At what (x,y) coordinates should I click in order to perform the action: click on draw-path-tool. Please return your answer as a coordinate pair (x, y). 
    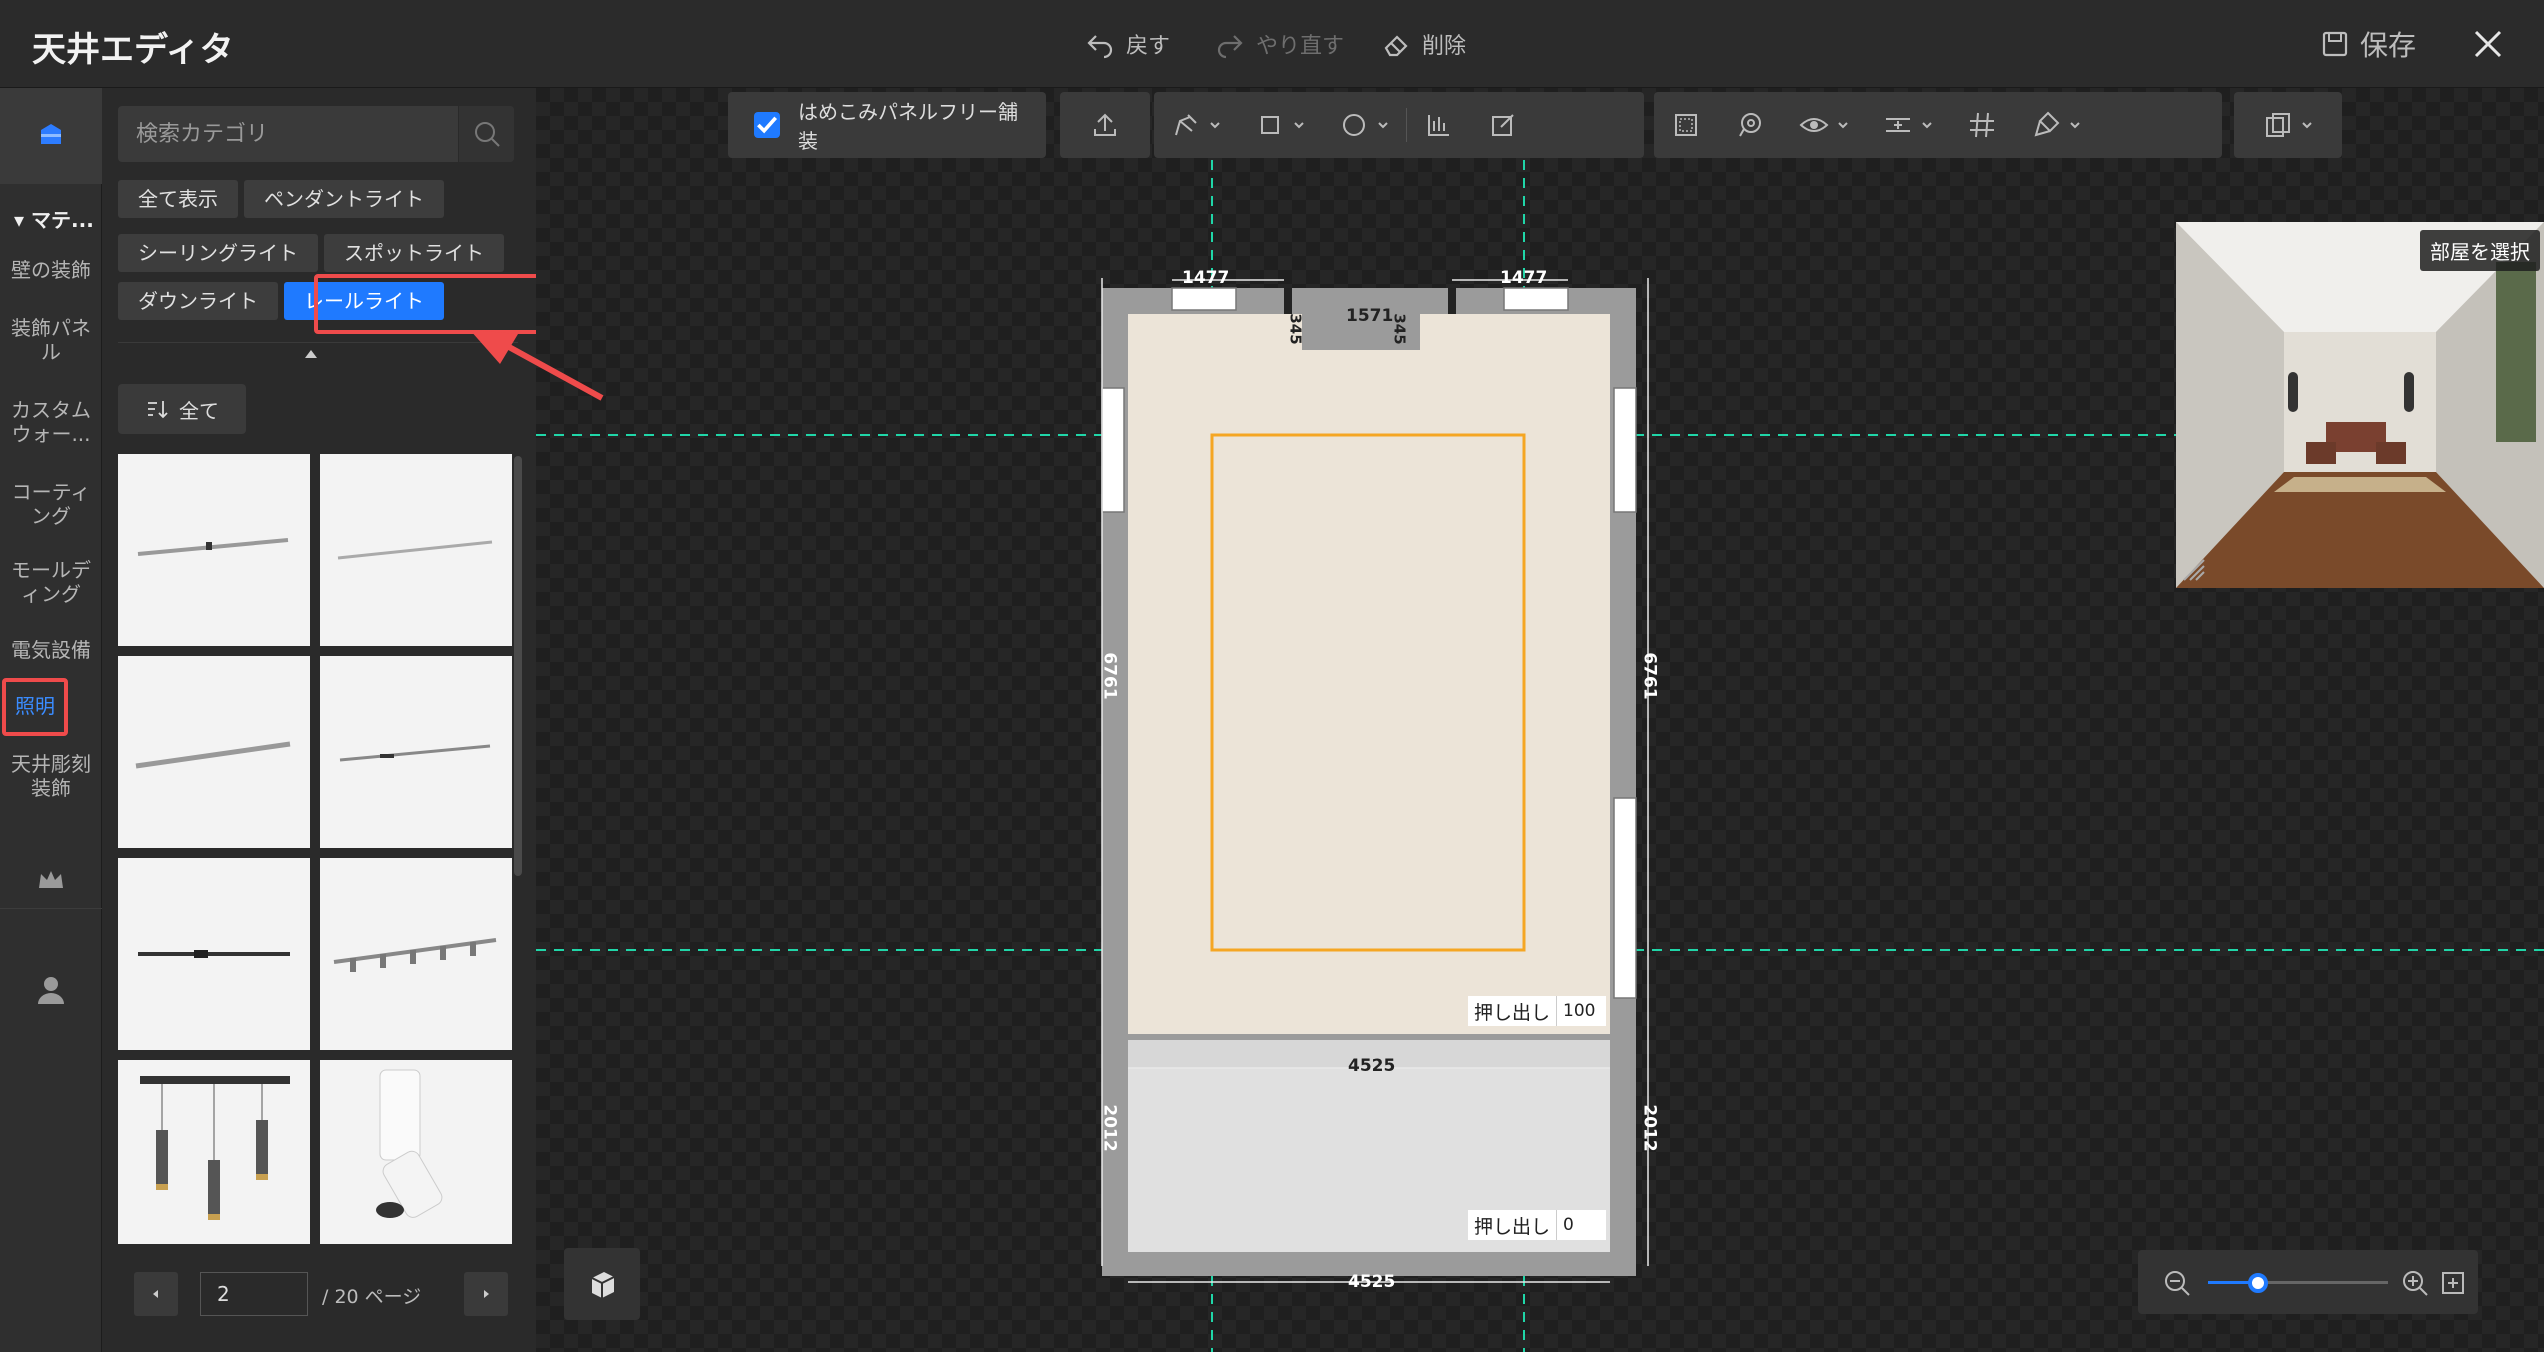
    Looking at the image, I should click on (1196, 125).